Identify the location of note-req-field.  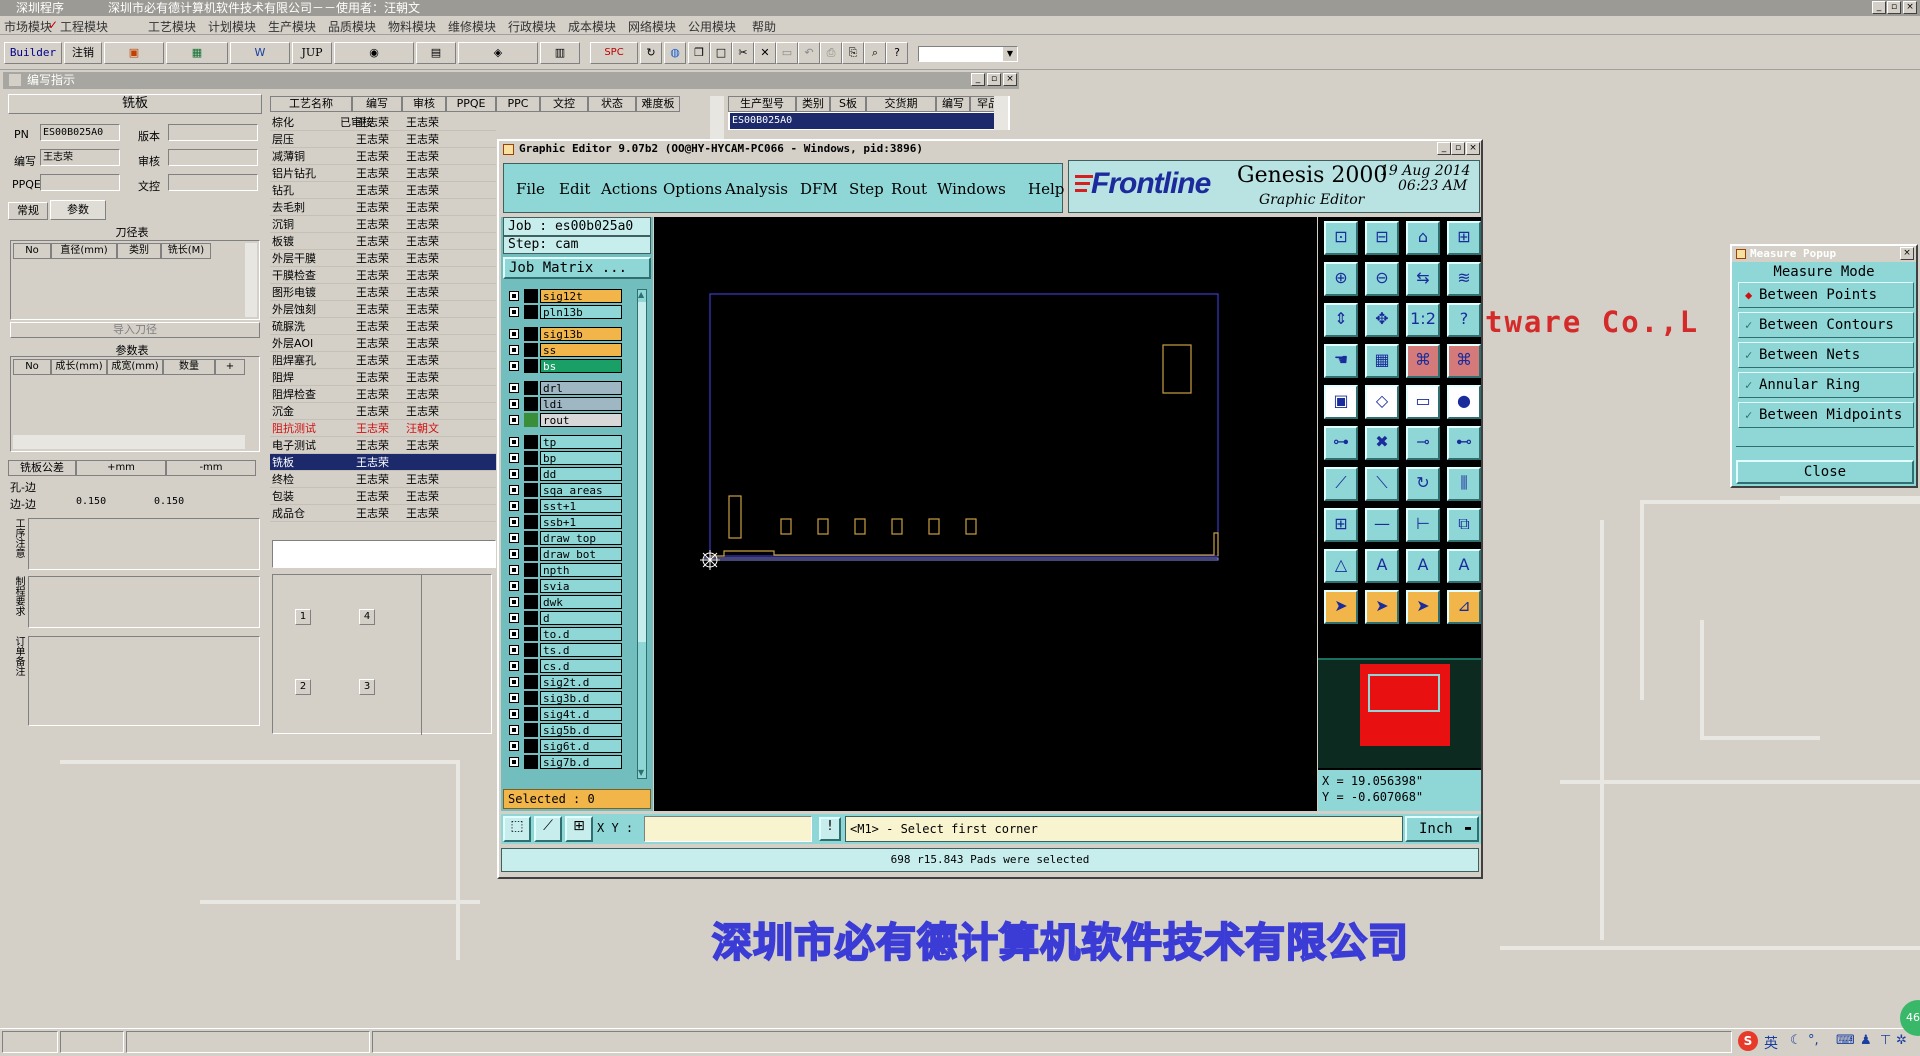
(144, 602).